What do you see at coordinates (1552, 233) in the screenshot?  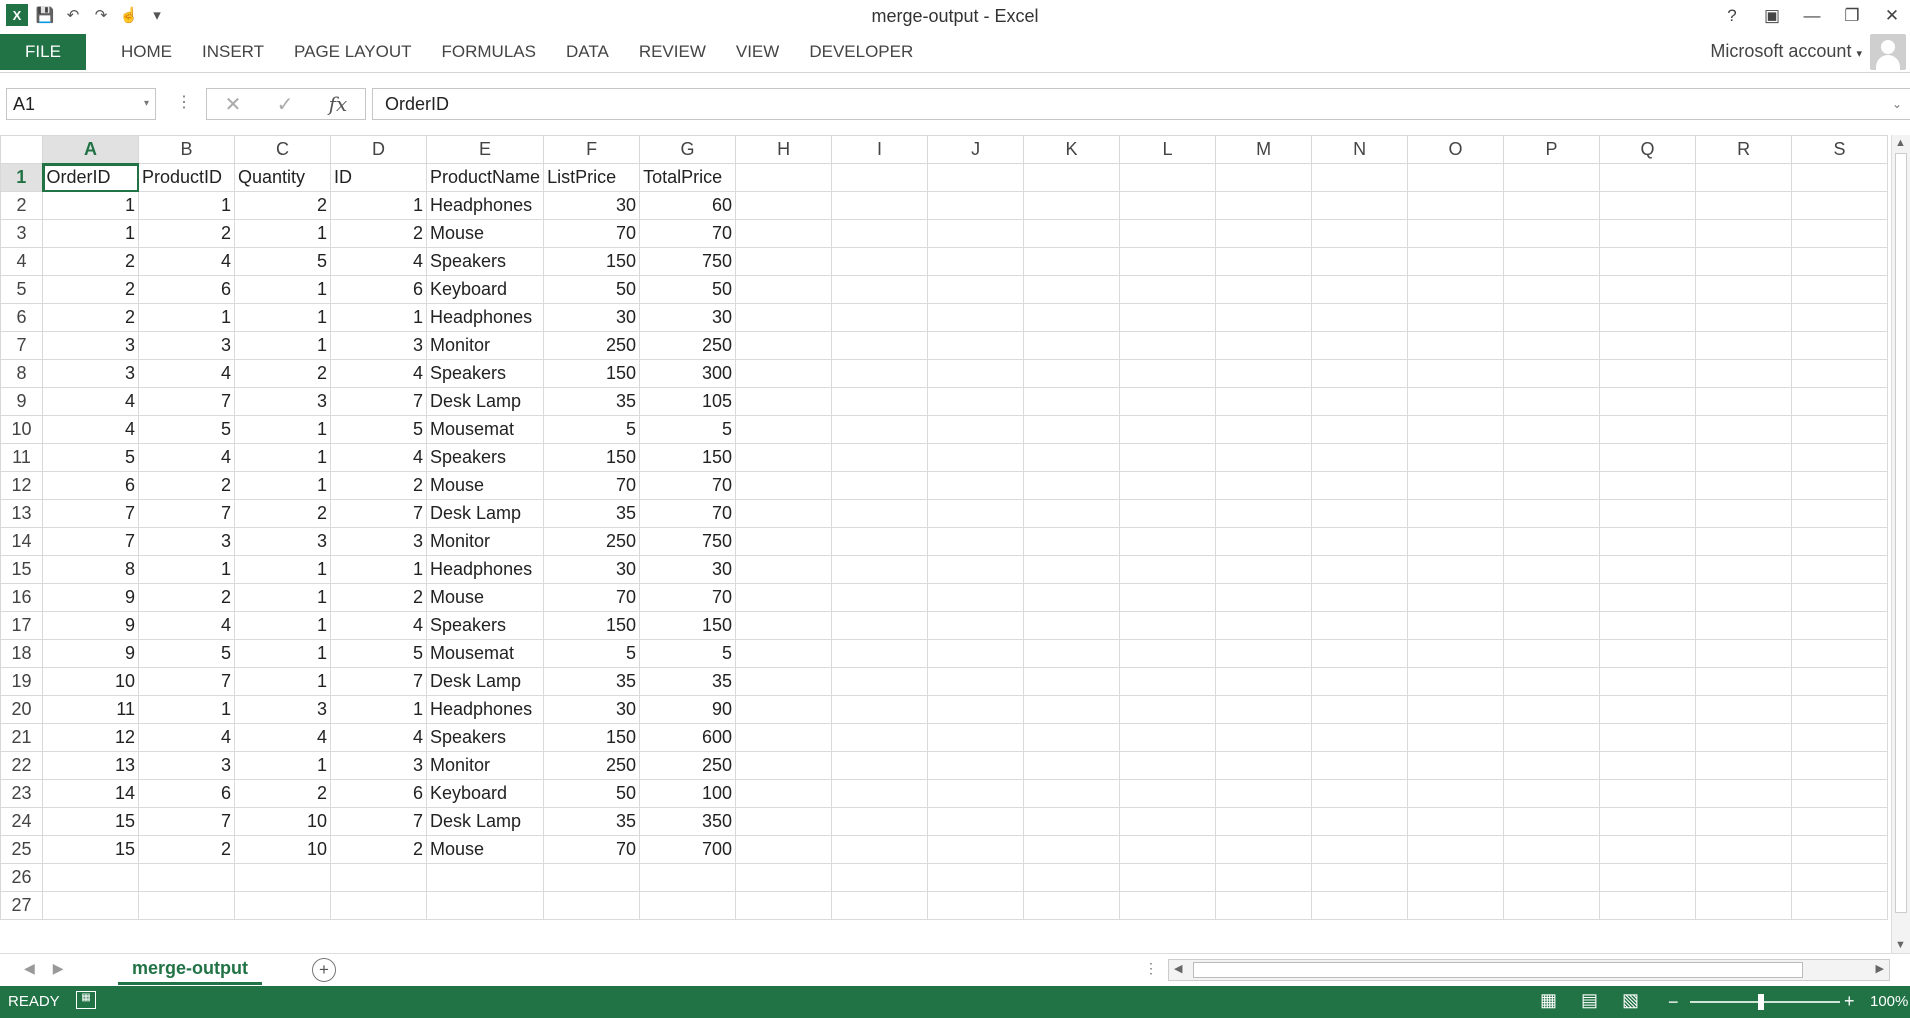 I see `cell-p3` at bounding box center [1552, 233].